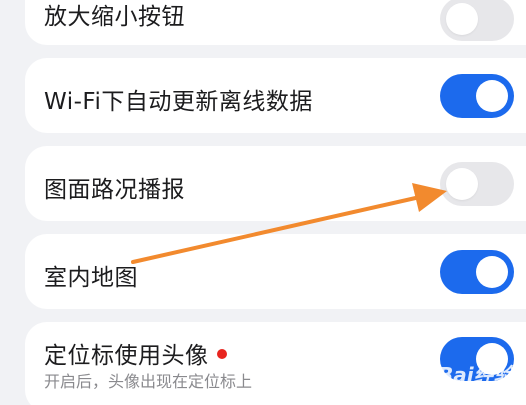 This screenshot has width=526, height=405. I want to click on setting-label-map-traffic-broadcast: 图面路况播报, so click(114, 190).